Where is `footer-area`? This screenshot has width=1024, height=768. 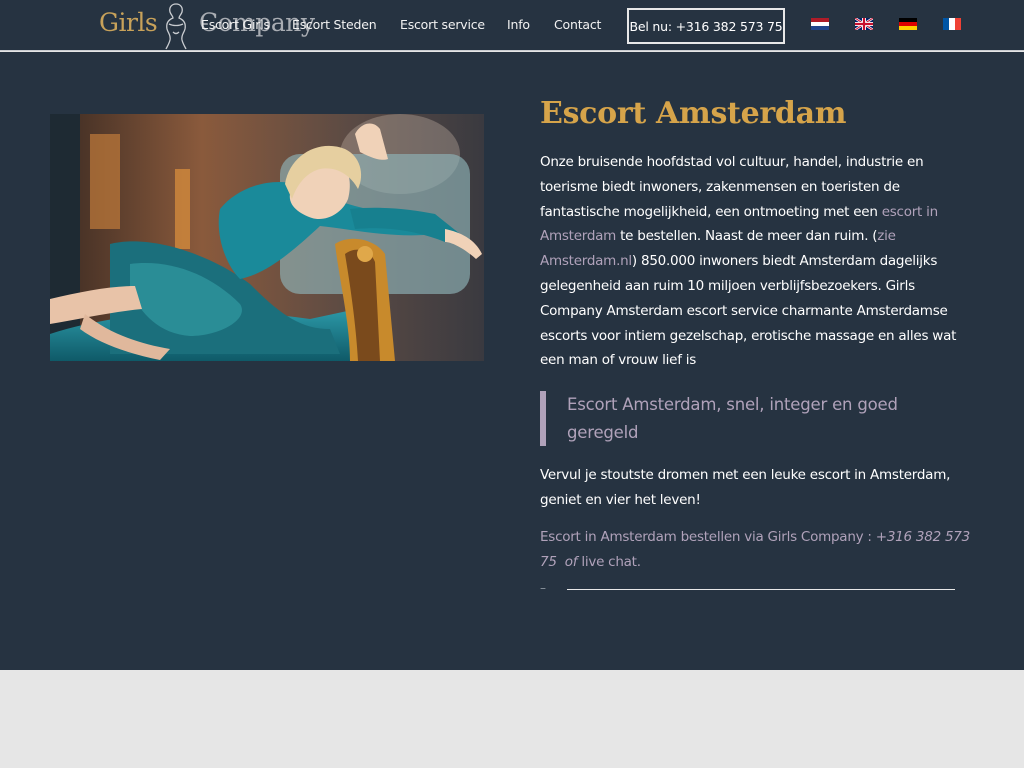 footer-area is located at coordinates (512, 719).